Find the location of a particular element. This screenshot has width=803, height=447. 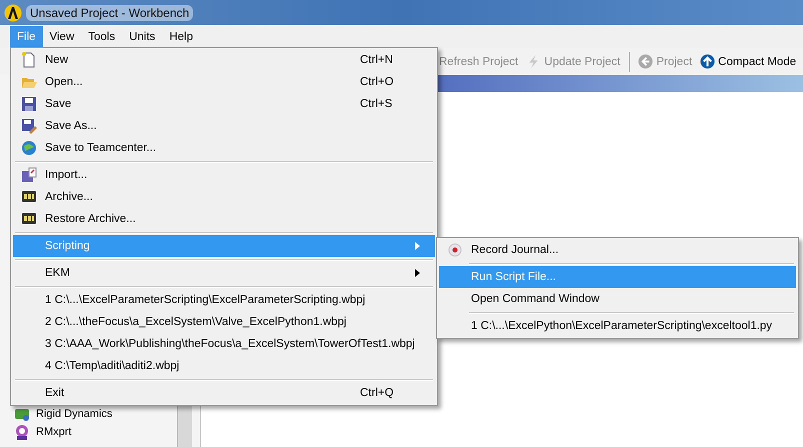

window-title: Unsaved Project - Workbench is located at coordinates (110, 12).